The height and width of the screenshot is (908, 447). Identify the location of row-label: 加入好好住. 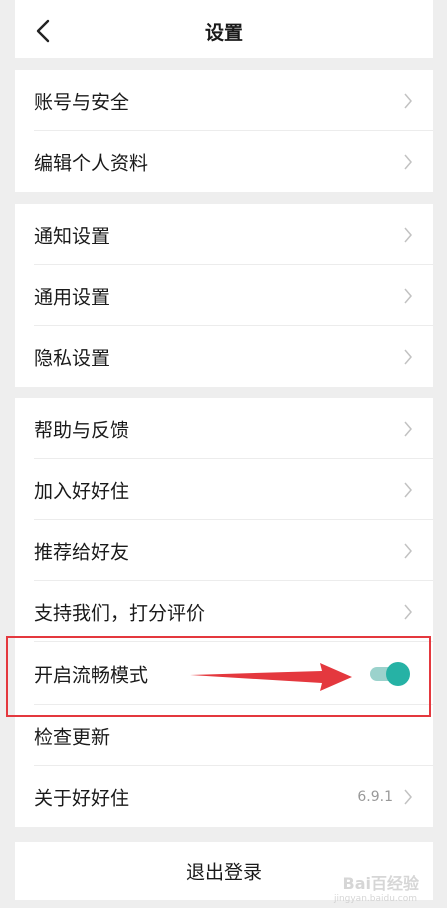
(82, 491).